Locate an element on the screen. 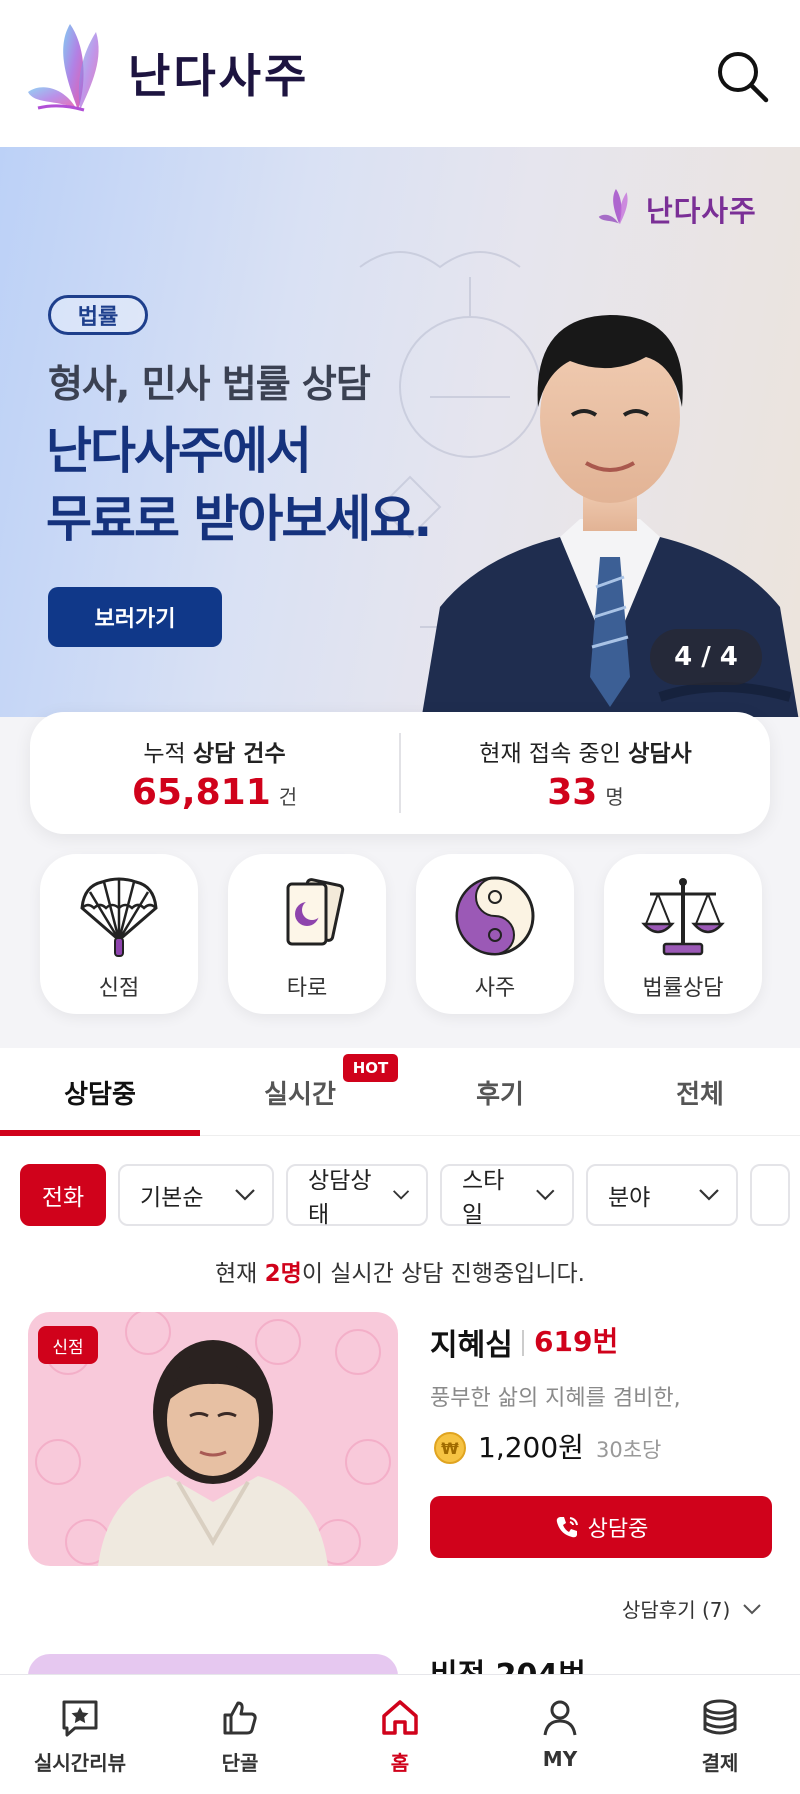 This screenshot has height=1794, width=800. active-tab-indicator is located at coordinates (100, 1133).